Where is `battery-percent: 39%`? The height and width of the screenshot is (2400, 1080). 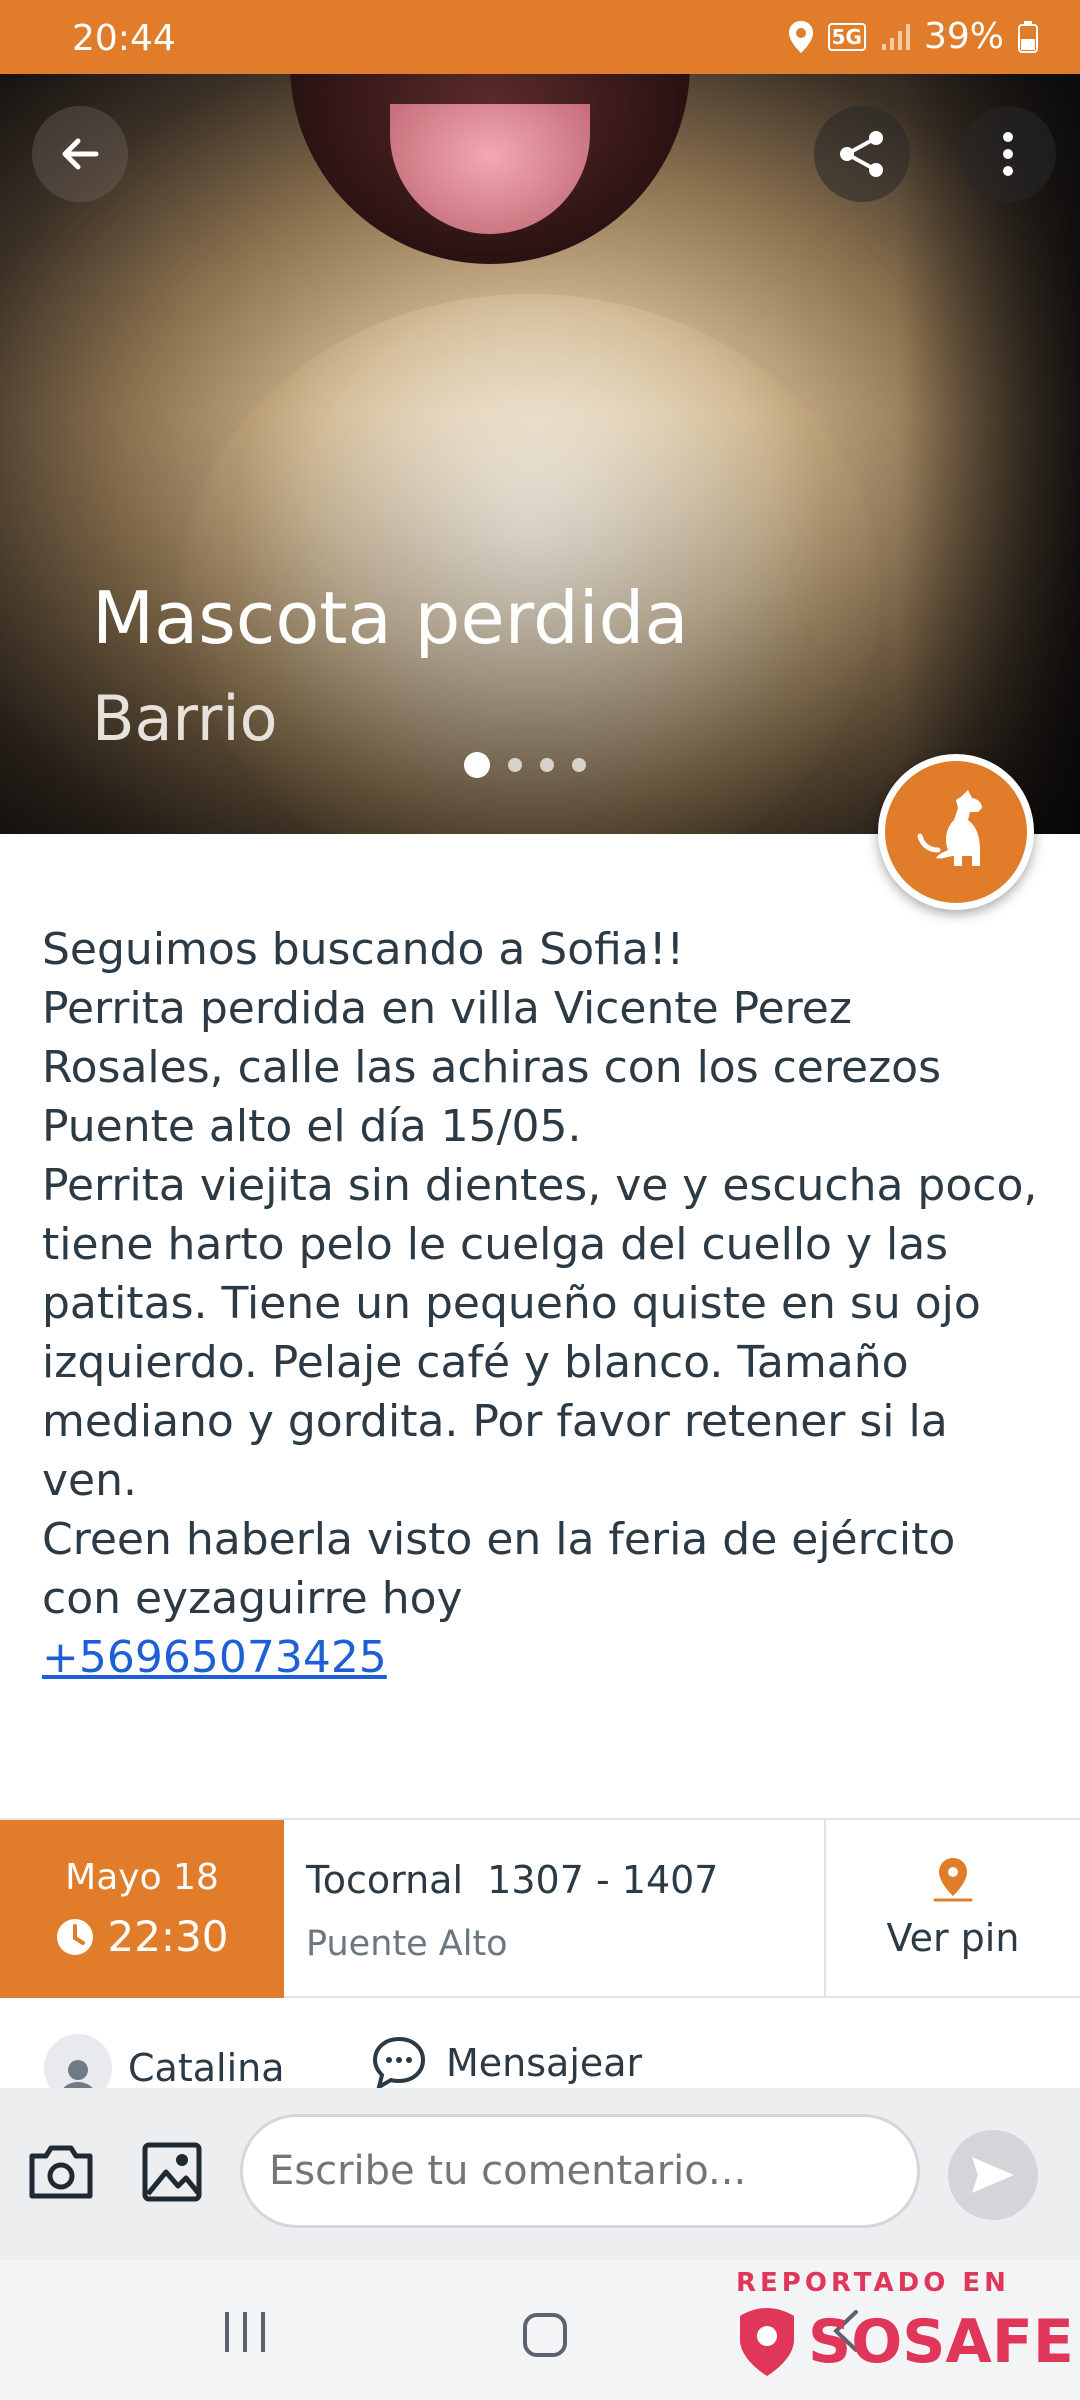 battery-percent: 39% is located at coordinates (963, 36).